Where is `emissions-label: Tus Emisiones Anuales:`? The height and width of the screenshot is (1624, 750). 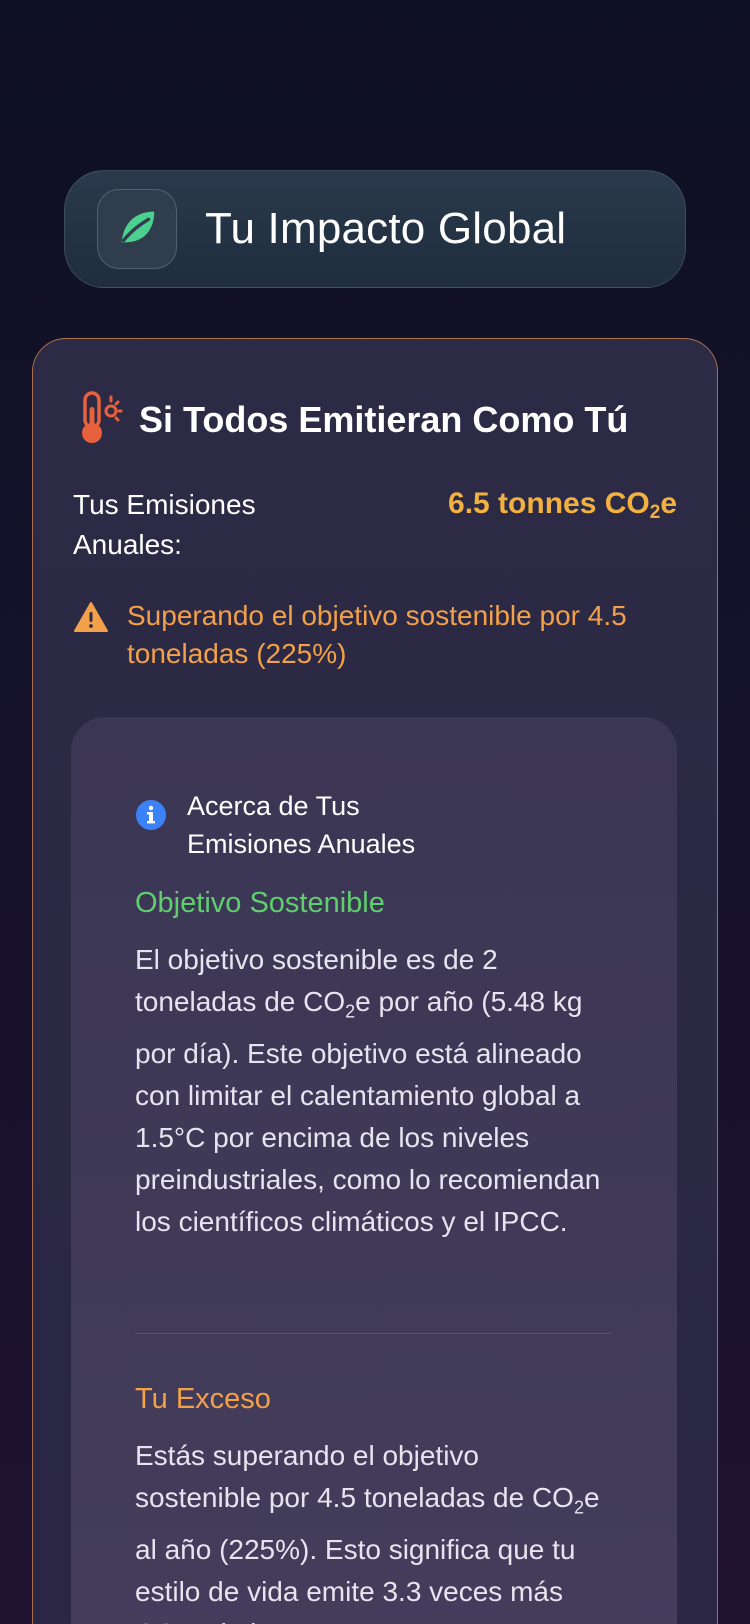 emissions-label: Tus Emisiones Anuales: is located at coordinates (164, 524).